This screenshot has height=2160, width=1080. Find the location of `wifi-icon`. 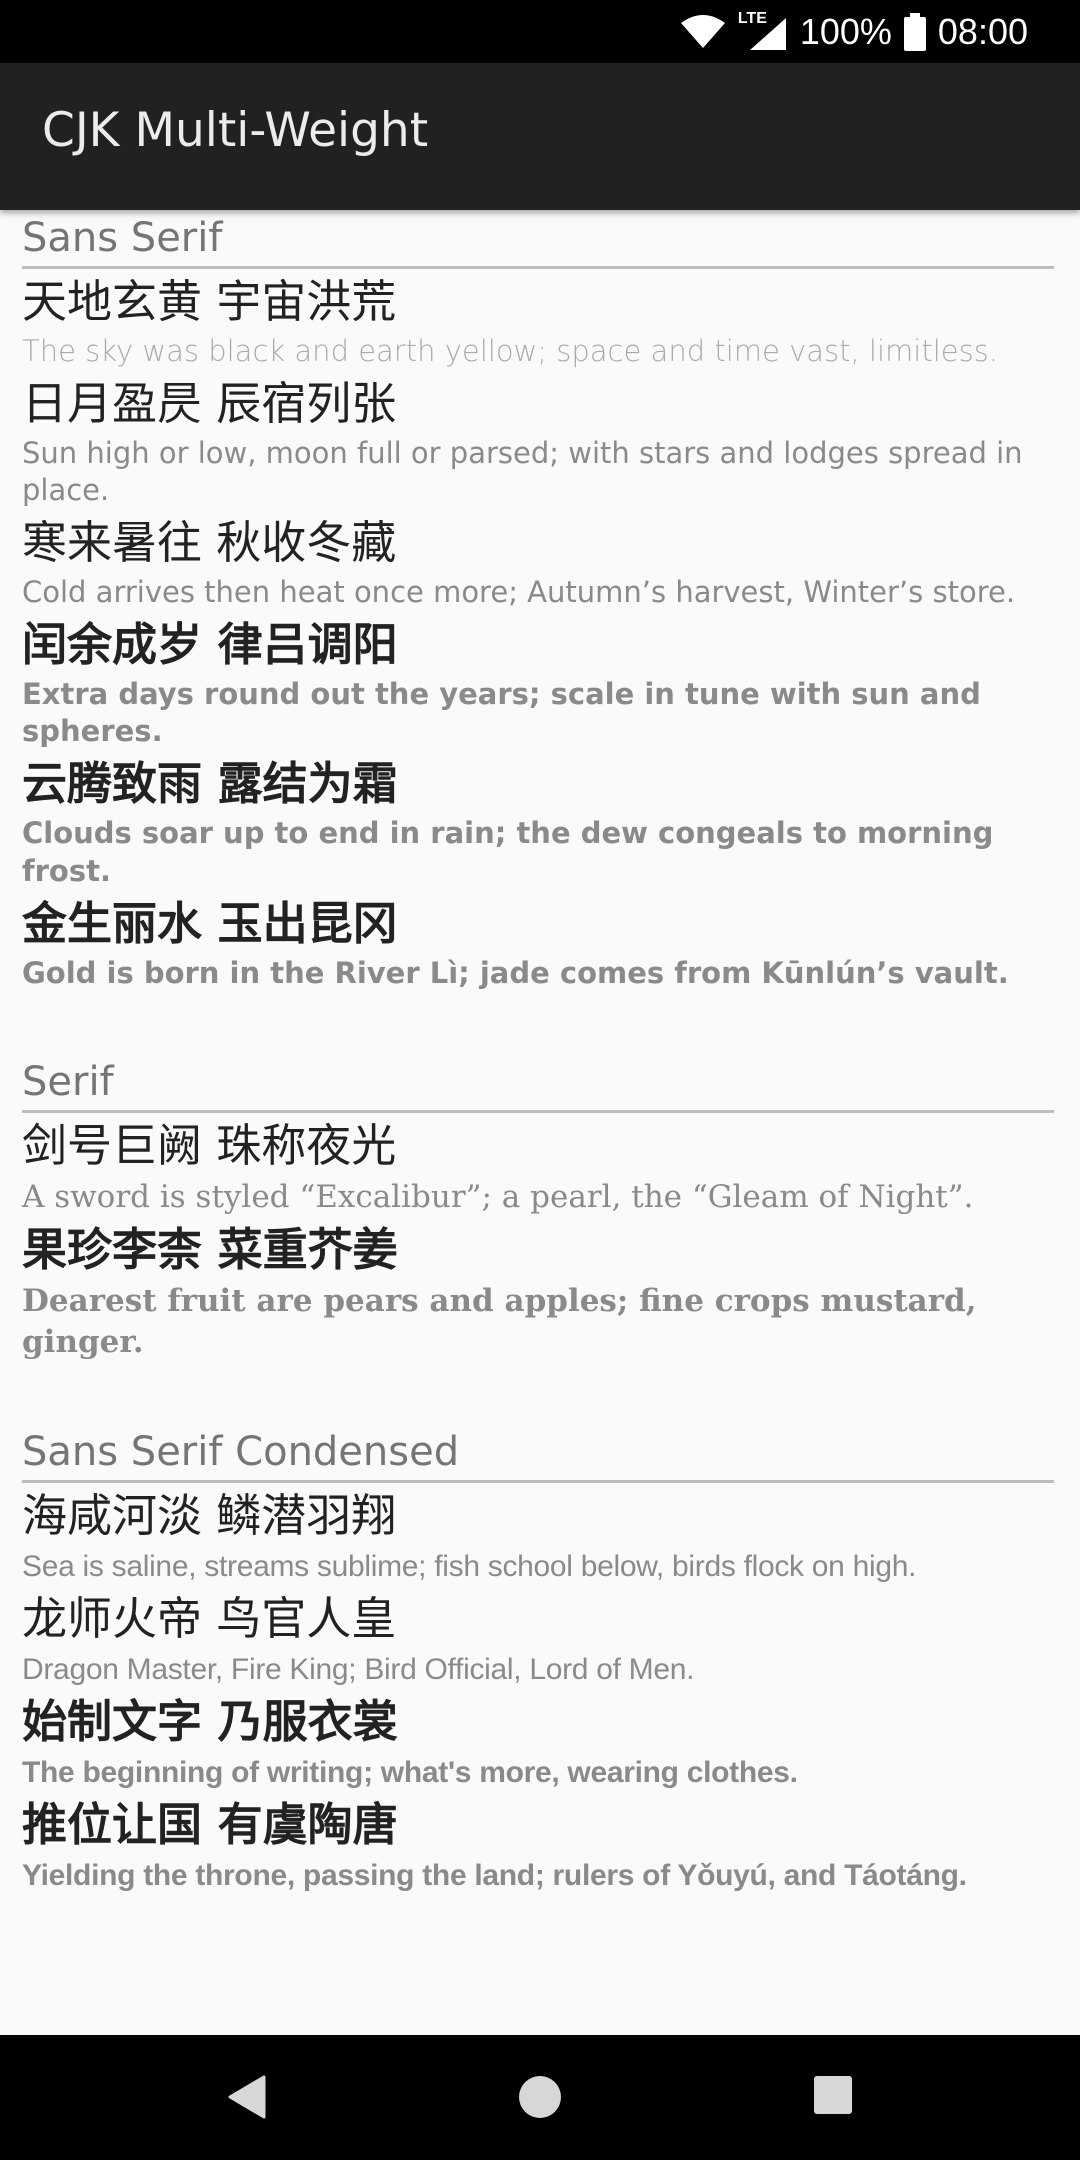

wifi-icon is located at coordinates (703, 31).